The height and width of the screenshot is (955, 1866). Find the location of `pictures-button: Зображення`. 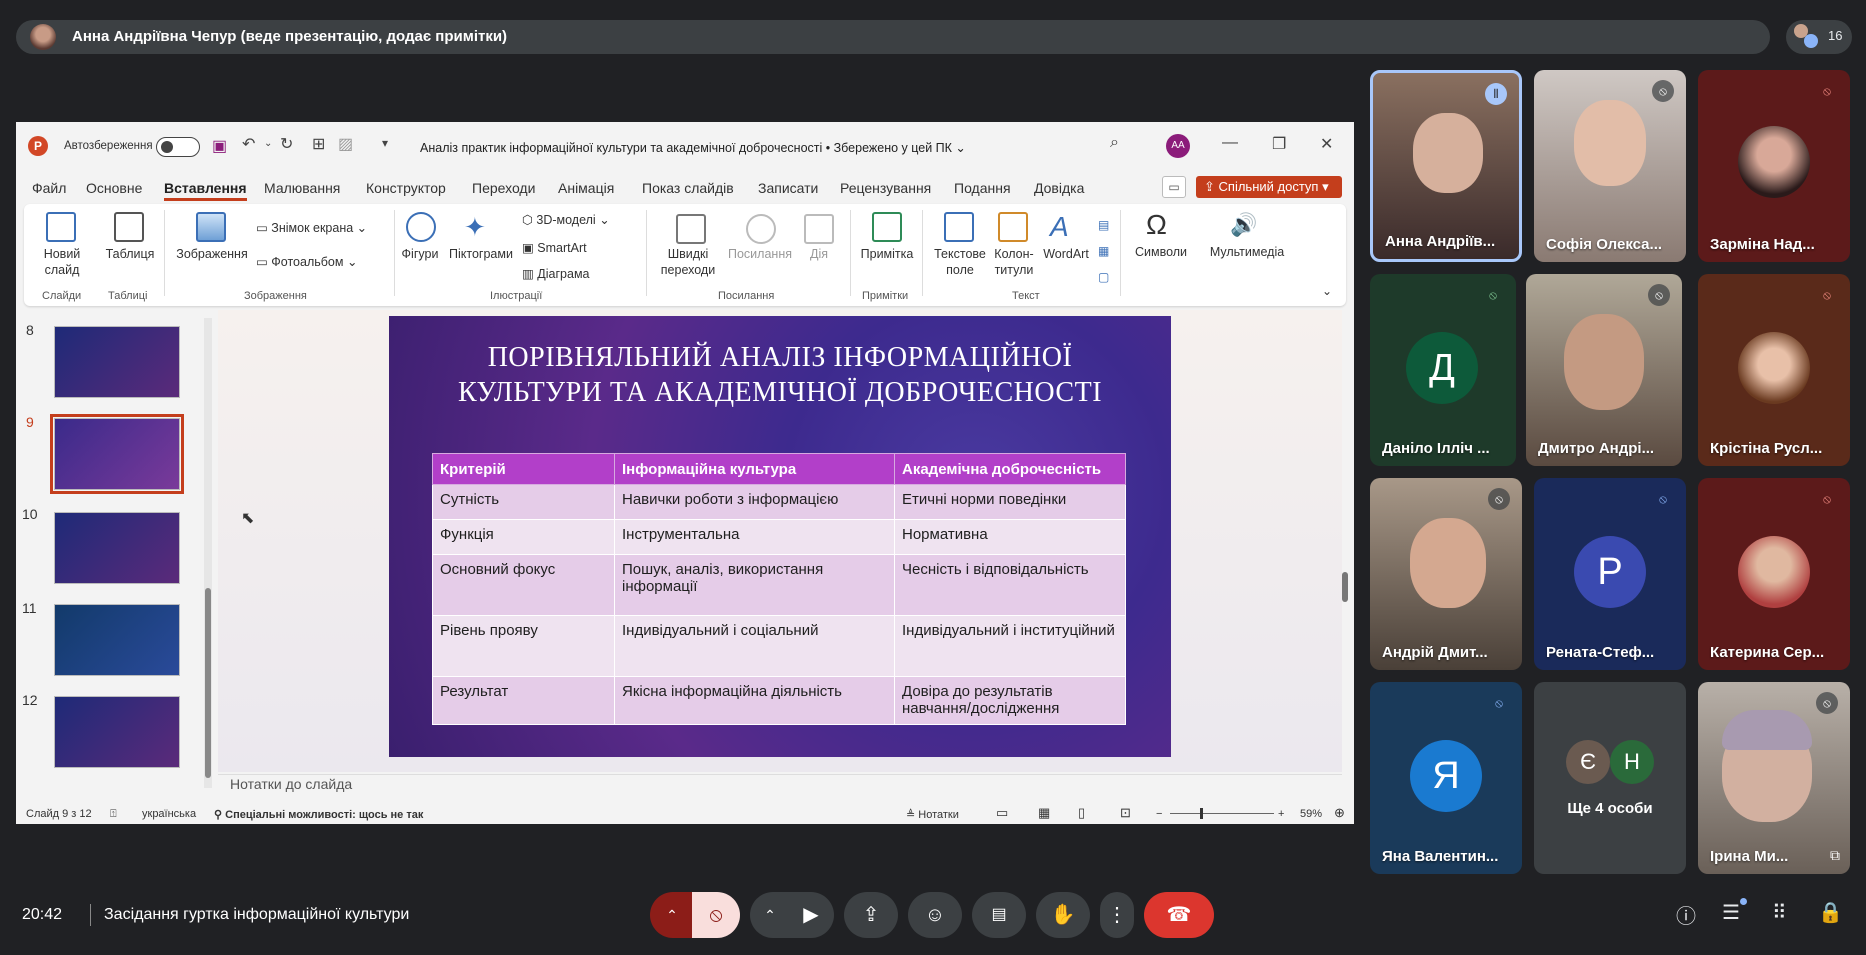

pictures-button: Зображення is located at coordinates (212, 254).